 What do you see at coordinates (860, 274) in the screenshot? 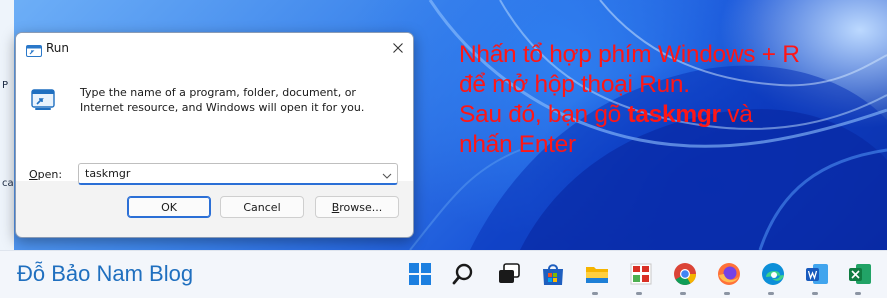
I see `excel-icon` at bounding box center [860, 274].